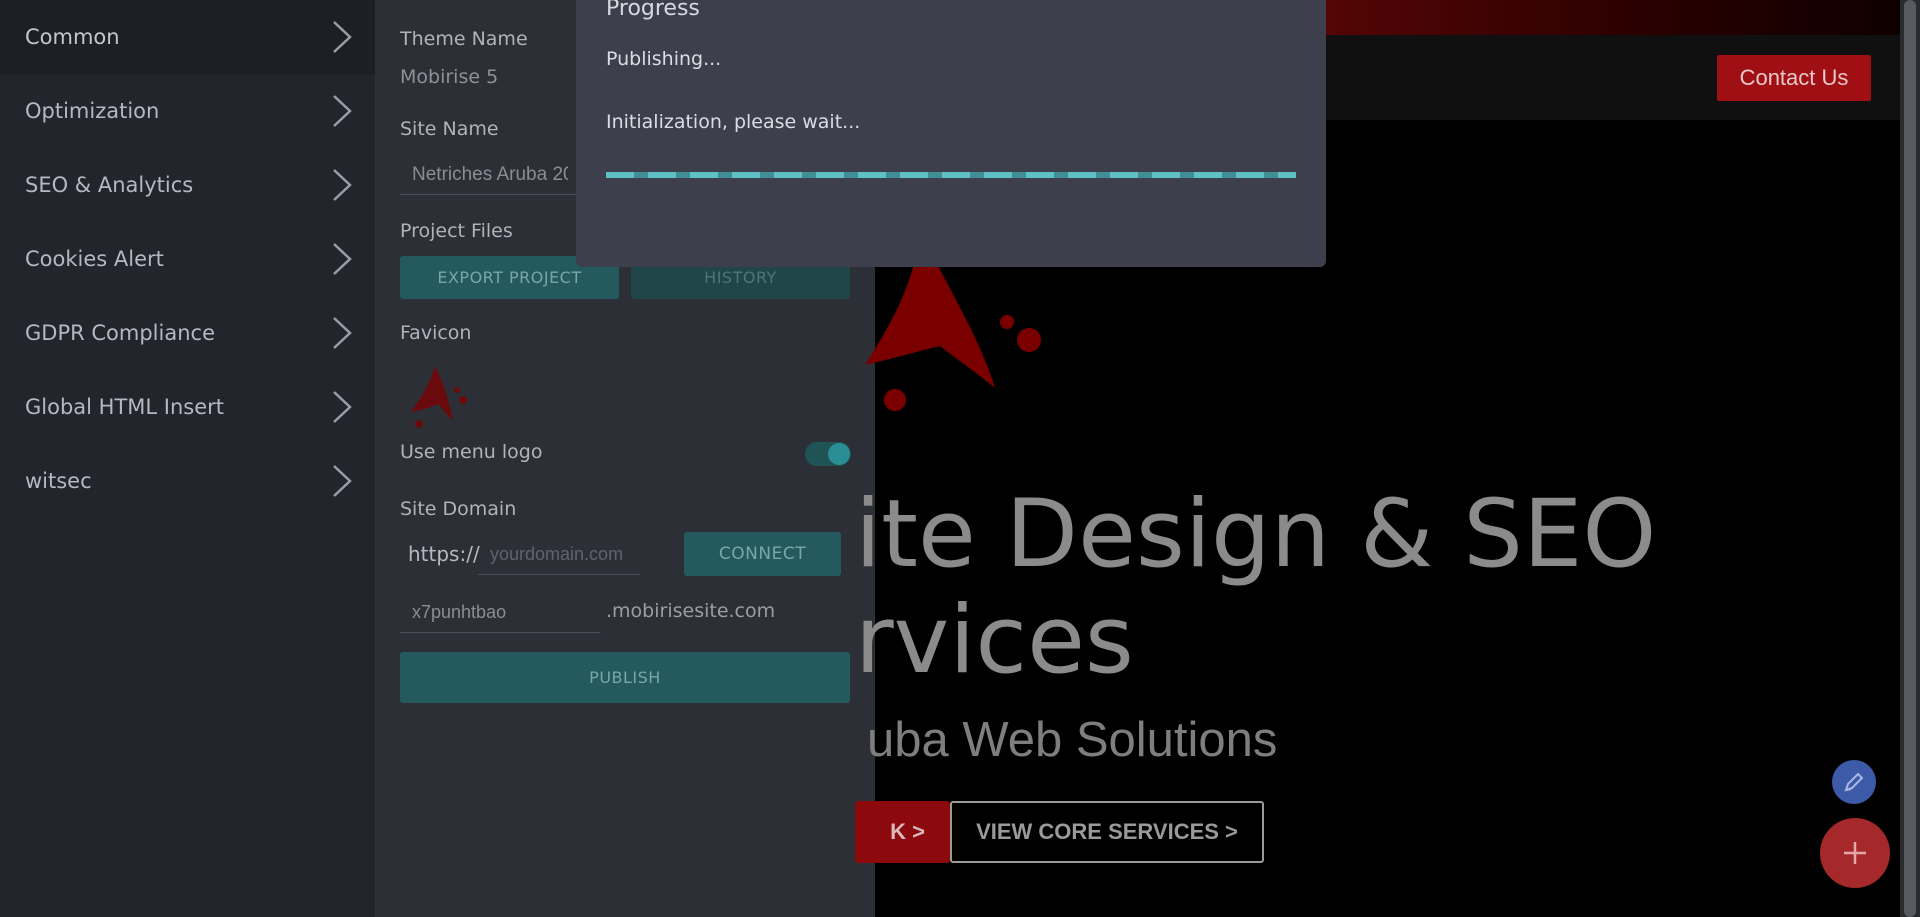 The image size is (1920, 917). Describe the element at coordinates (471, 452) in the screenshot. I see `use-menu-logo-label: Use menu logo` at that location.